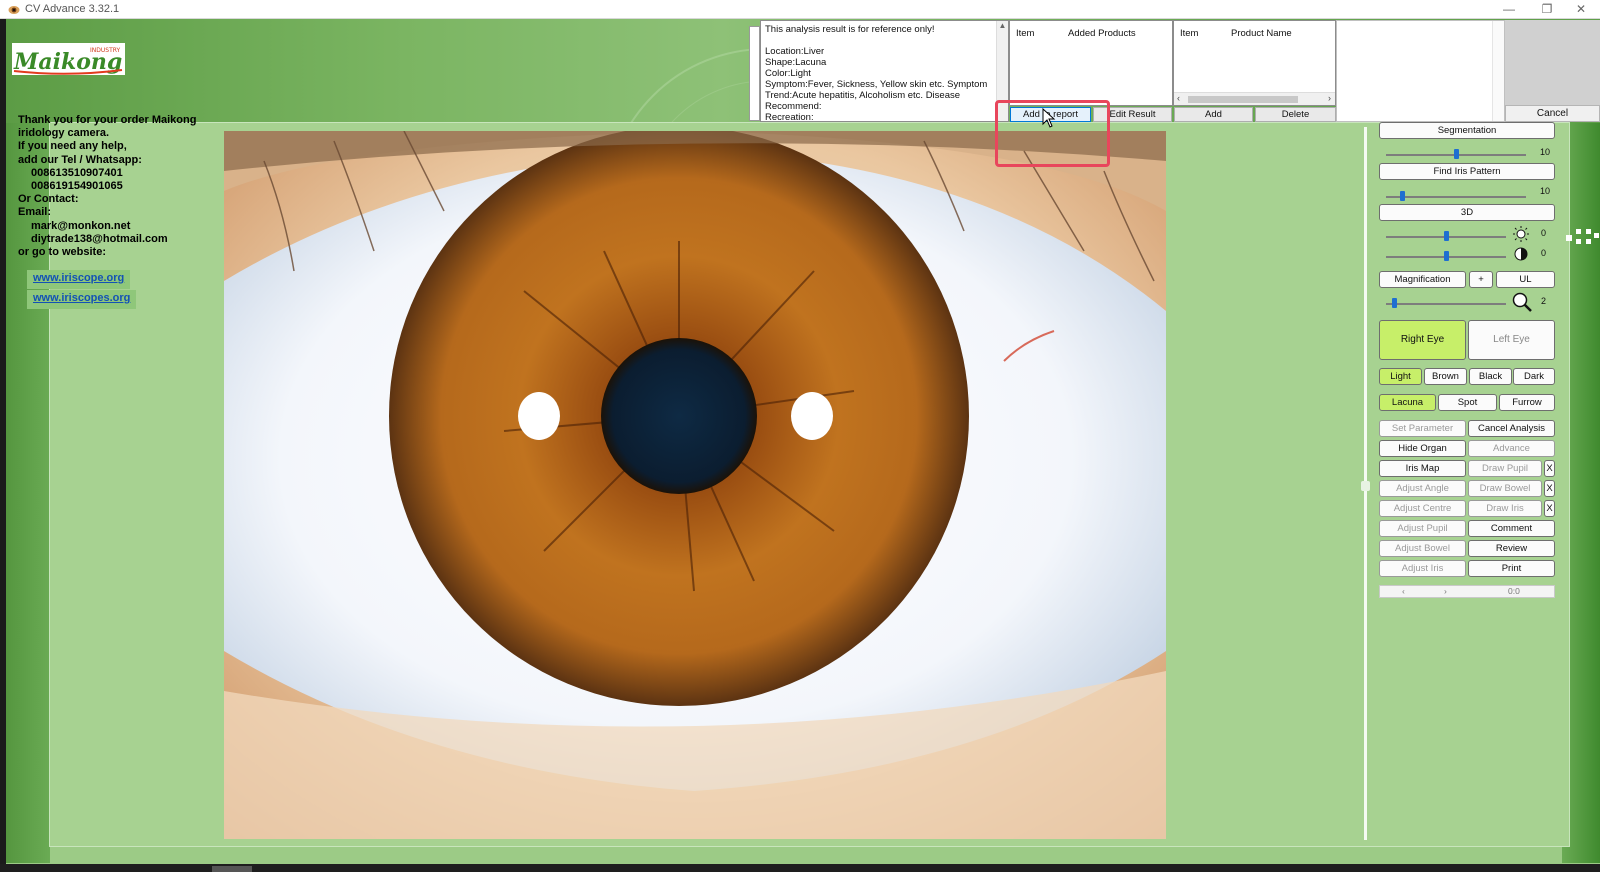 This screenshot has height=872, width=1600. What do you see at coordinates (77, 172) in the screenshot?
I see `phone-1: 008613510907401` at bounding box center [77, 172].